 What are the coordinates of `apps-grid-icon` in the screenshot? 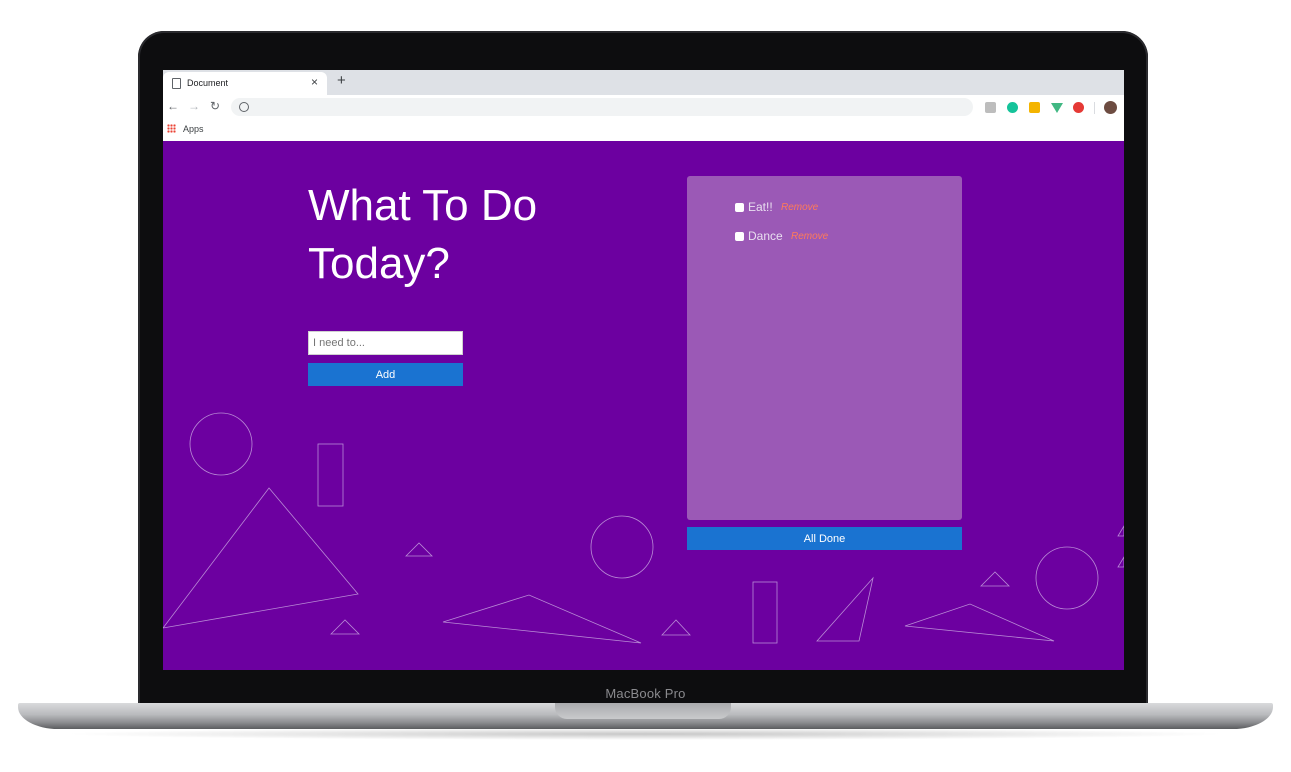 It's located at (171, 128).